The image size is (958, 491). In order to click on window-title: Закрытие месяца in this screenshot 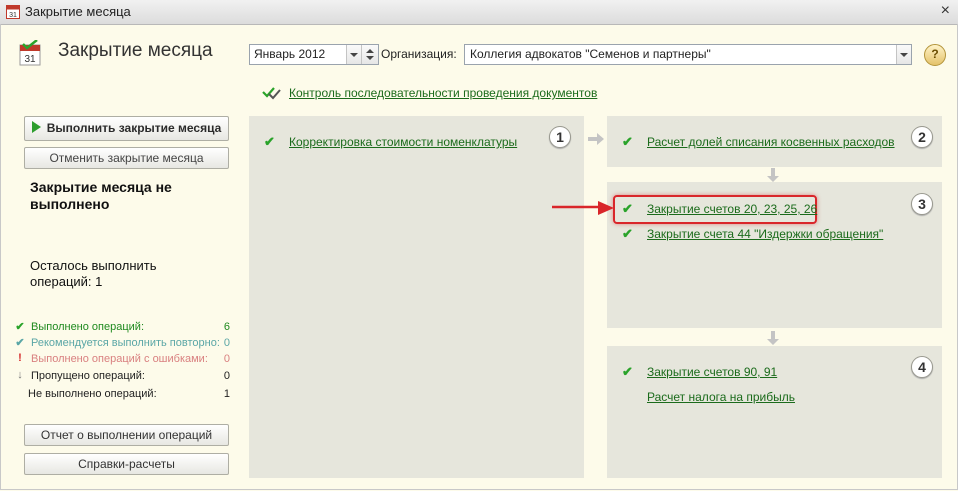, I will do `click(78, 11)`.